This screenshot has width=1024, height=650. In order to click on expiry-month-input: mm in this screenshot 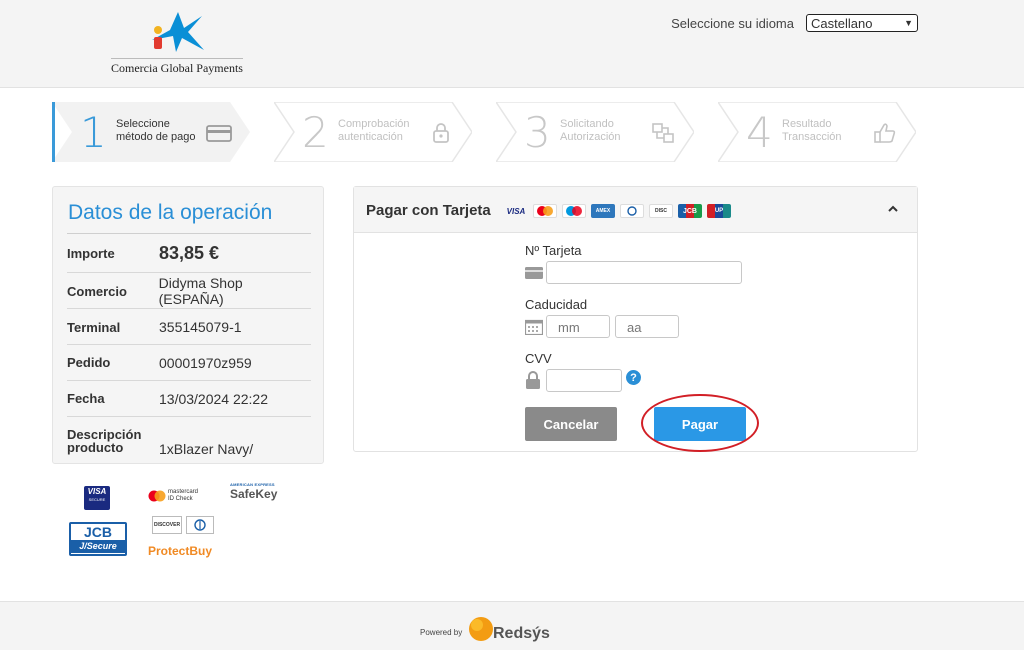, I will do `click(578, 326)`.